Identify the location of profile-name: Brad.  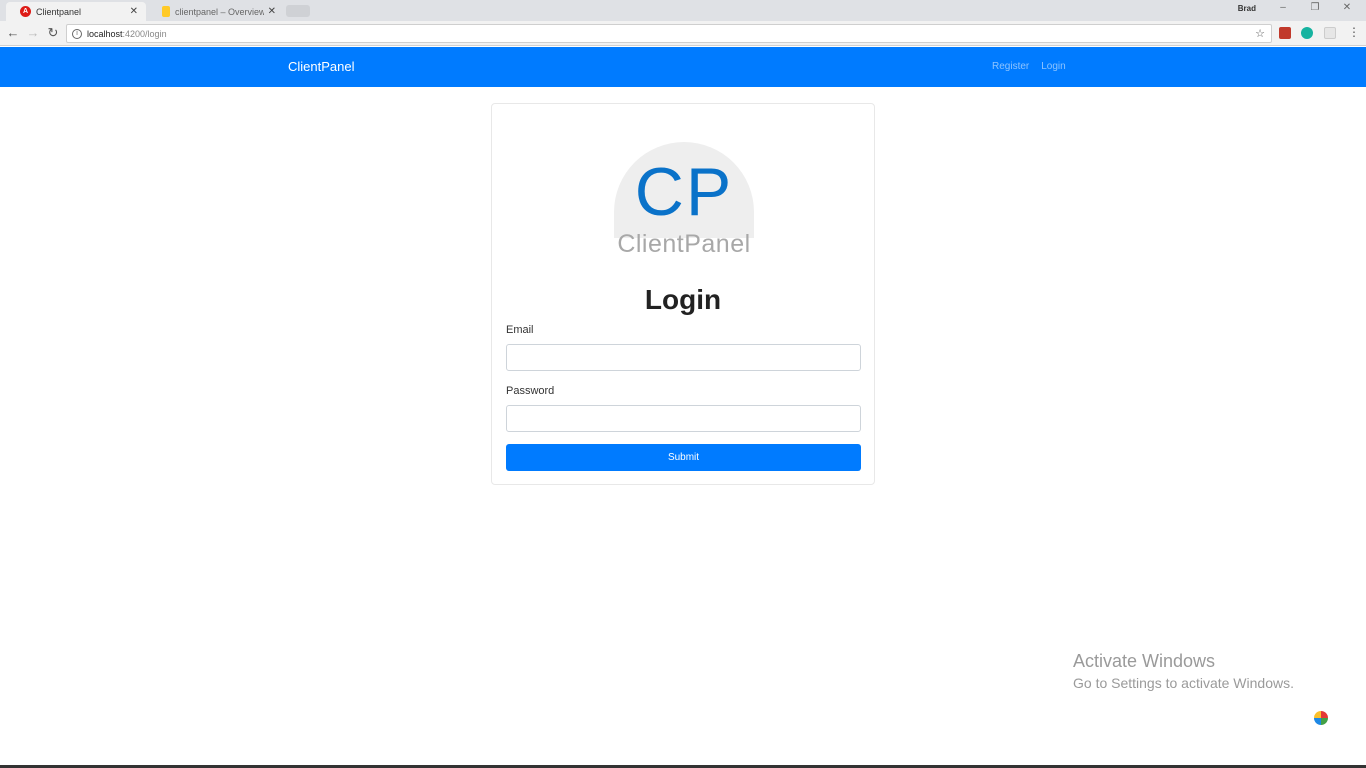
(1247, 8).